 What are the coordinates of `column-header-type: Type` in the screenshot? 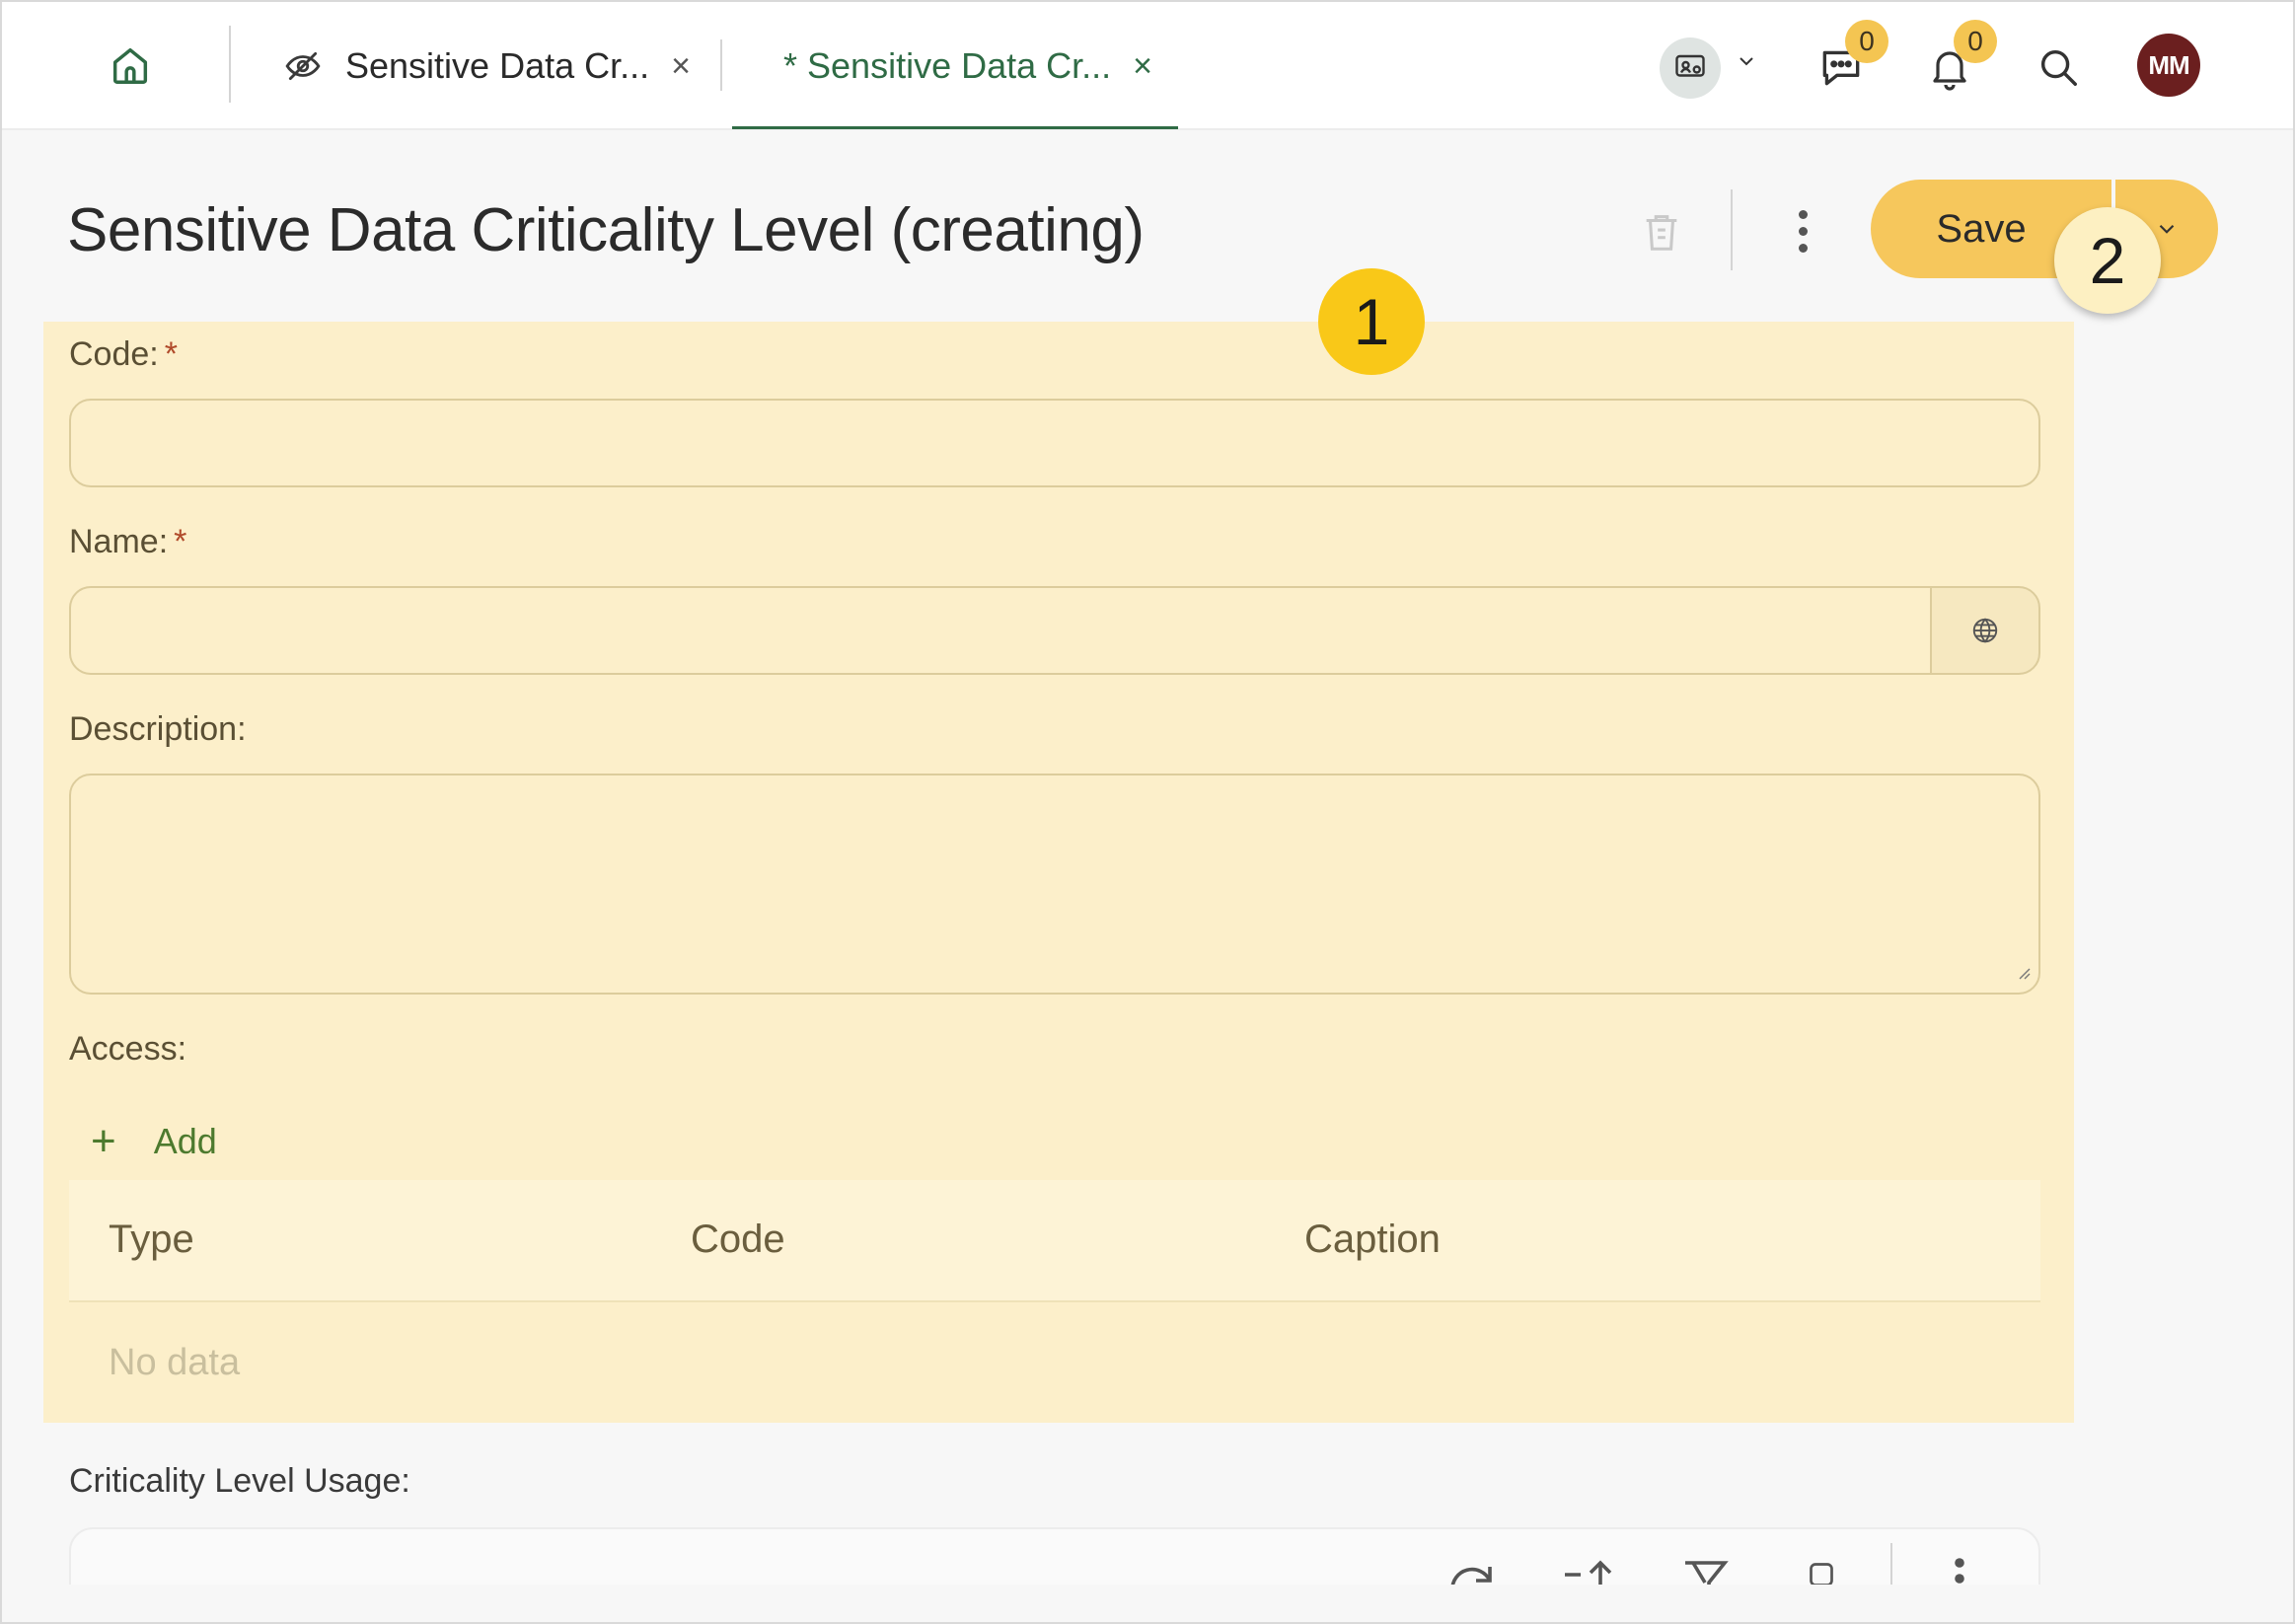 It's located at (151, 1240).